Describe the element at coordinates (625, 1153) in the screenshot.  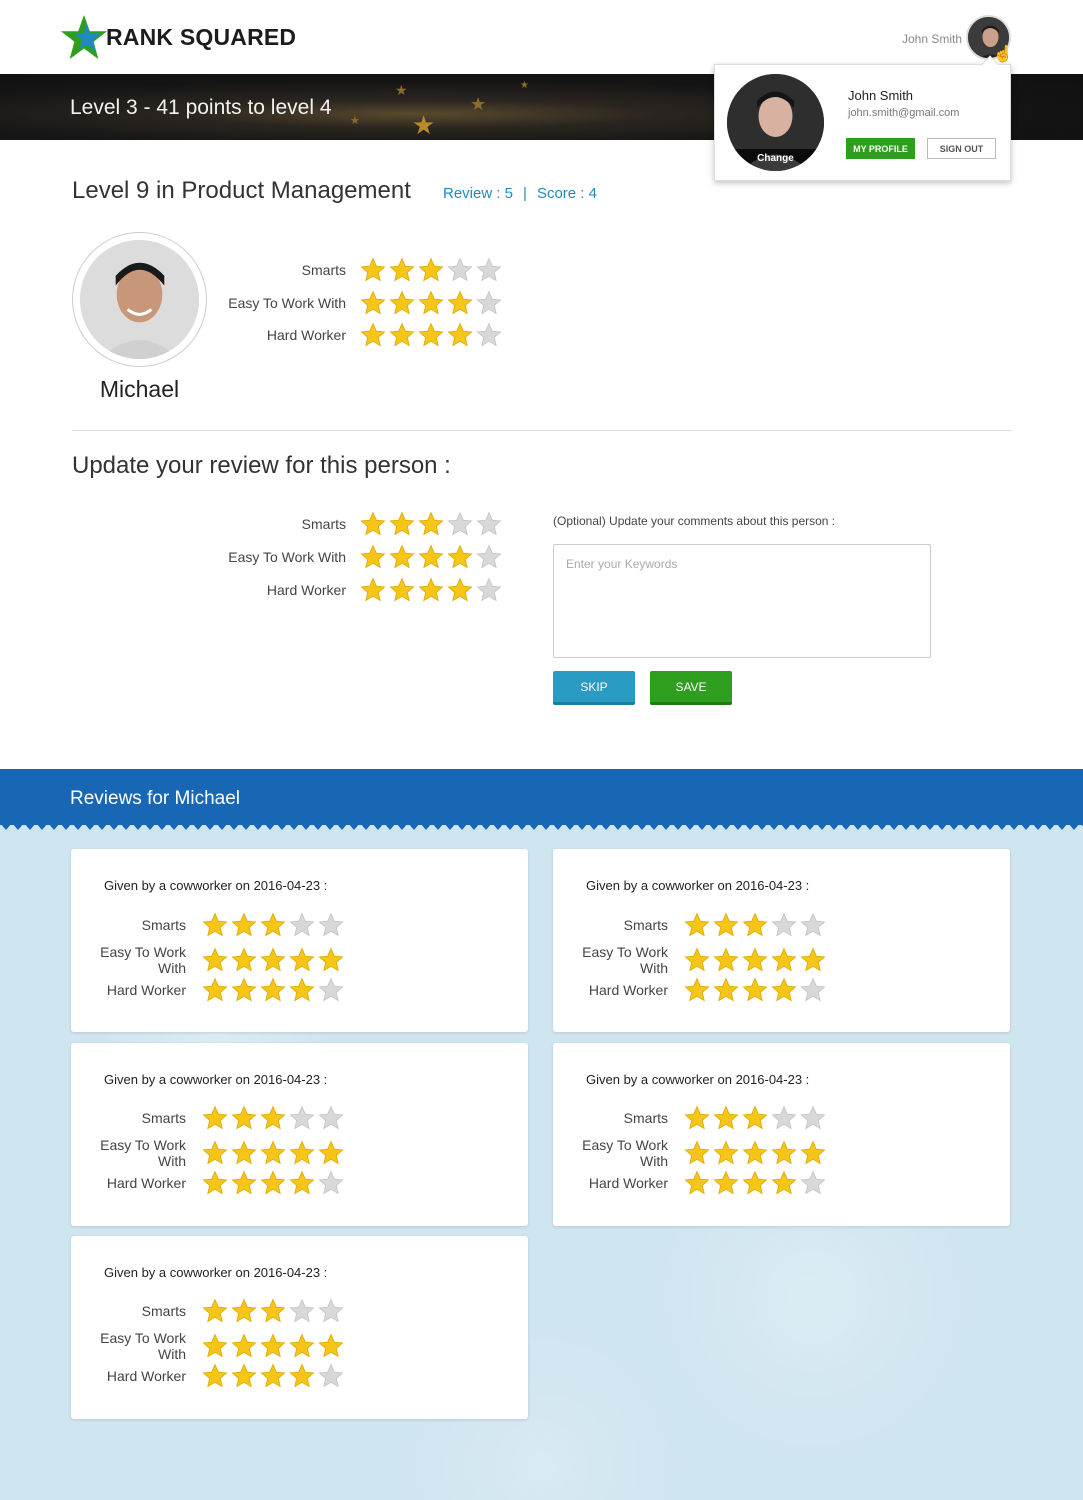
I see `rating-label: Easy To Work With` at that location.